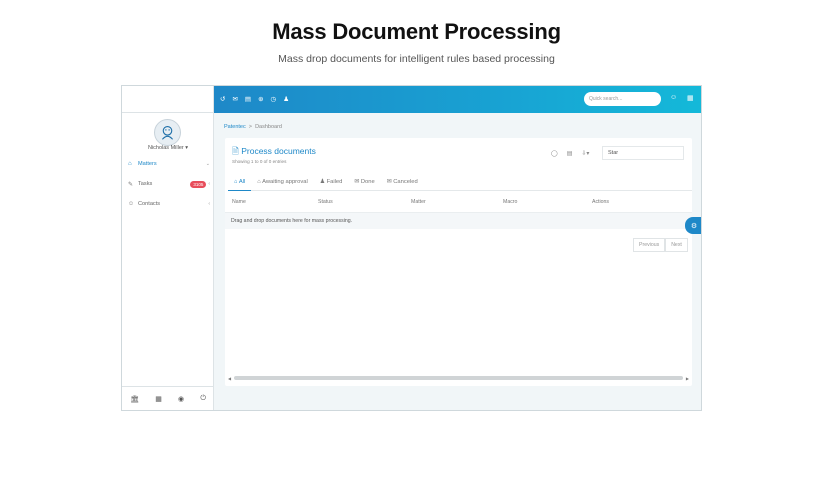  I want to click on tab-label: Failed, so click(334, 182).